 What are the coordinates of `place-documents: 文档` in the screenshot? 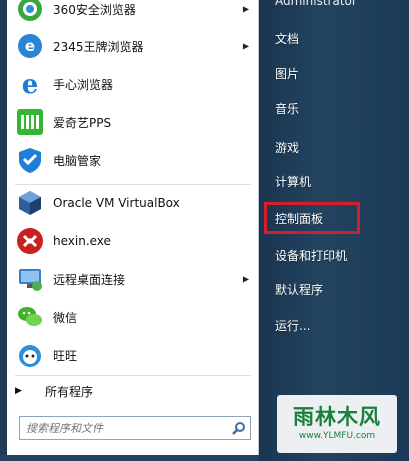 It's located at (287, 38).